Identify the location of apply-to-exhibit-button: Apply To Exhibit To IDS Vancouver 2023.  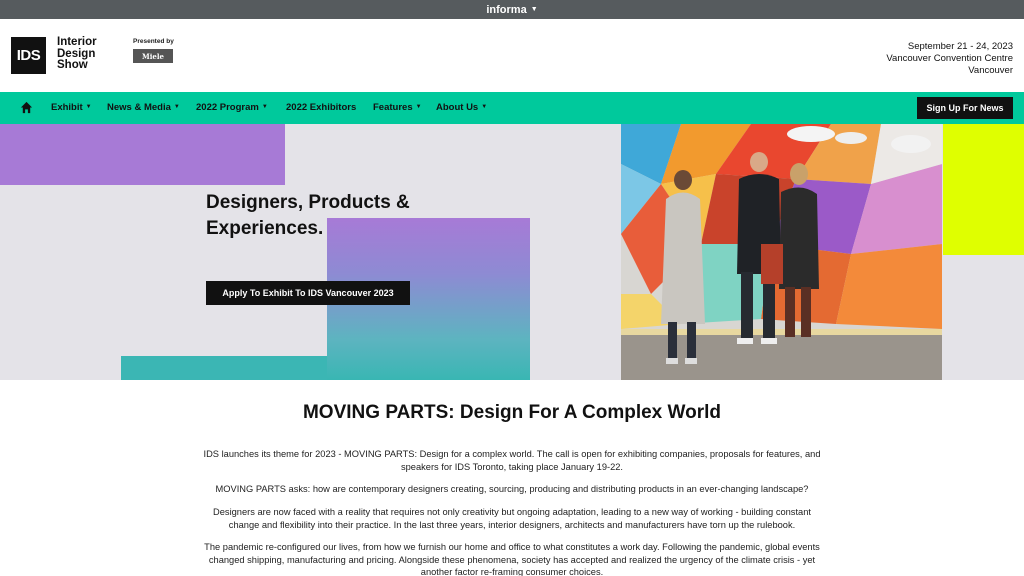
(308, 293).